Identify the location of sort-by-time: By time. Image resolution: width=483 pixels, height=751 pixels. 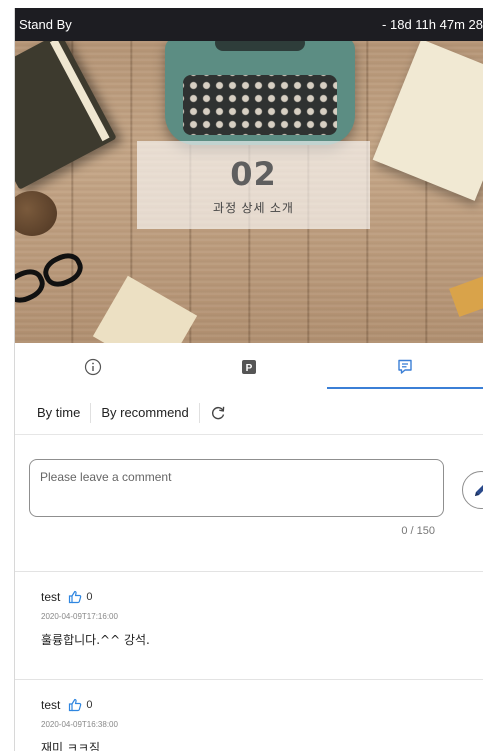
(63, 412).